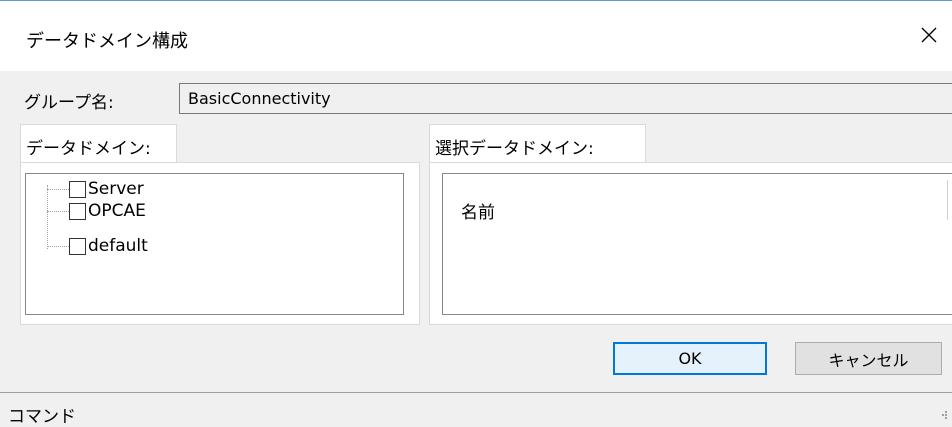 Image resolution: width=952 pixels, height=427 pixels. Describe the element at coordinates (690, 358) in the screenshot. I see `ok-button: OK` at that location.